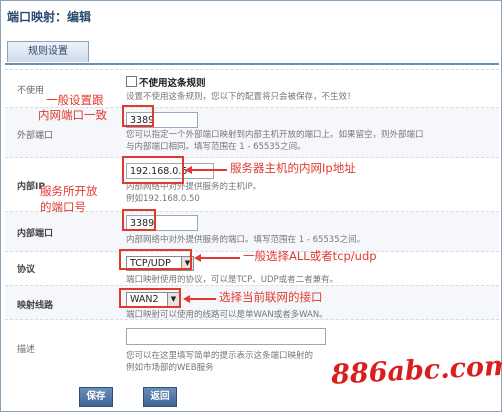 This screenshot has height=412, width=502. Describe the element at coordinates (49, 17) in the screenshot. I see `page-title: 端口映射：编辑` at that location.